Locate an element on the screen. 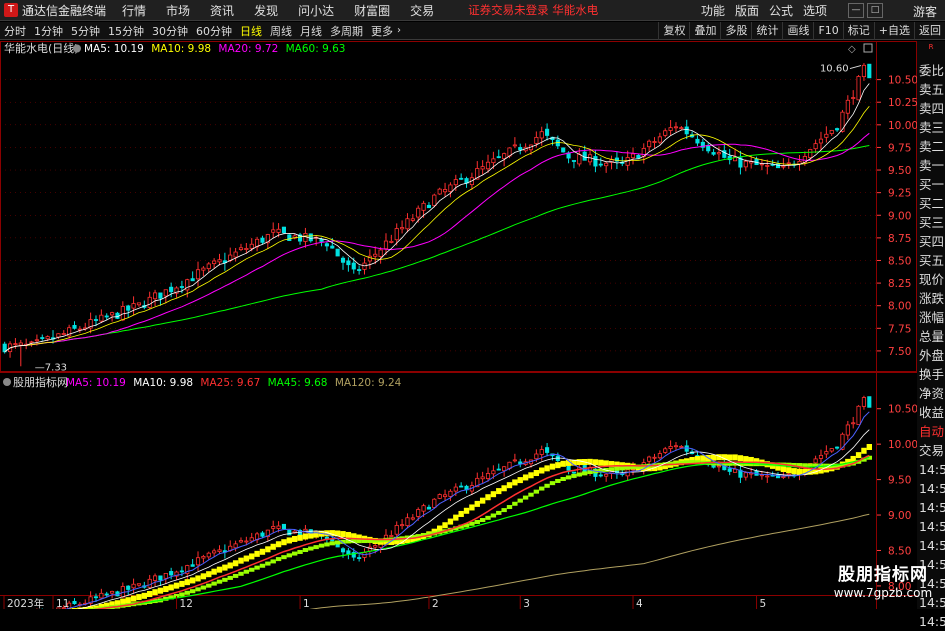 The image size is (945, 631). sidebar-item: 交易 is located at coordinates (931, 450).